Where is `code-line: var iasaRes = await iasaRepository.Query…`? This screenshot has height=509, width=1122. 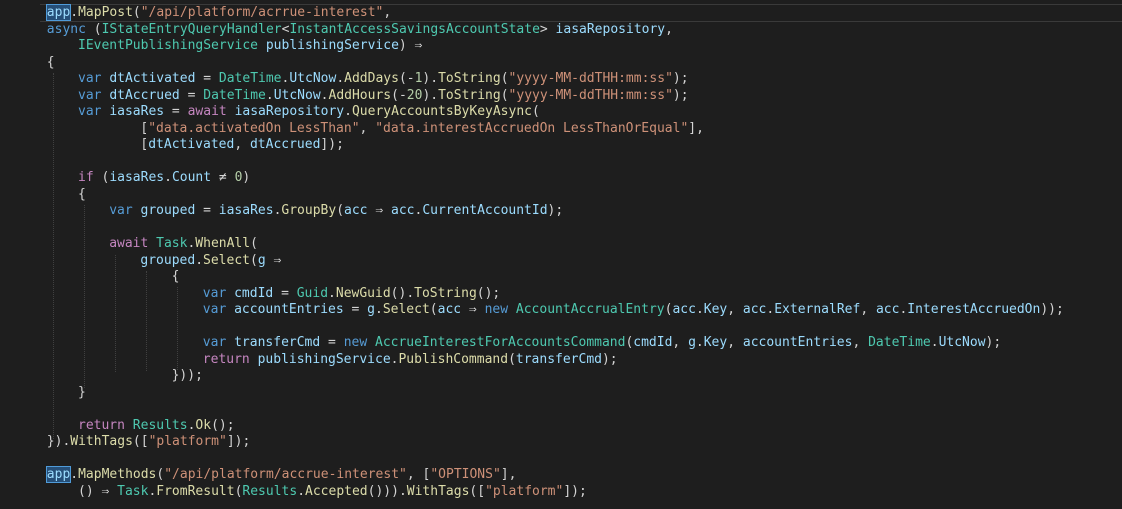
code-line: var iasaRes = await iasaRepository.Query… is located at coordinates (561, 112).